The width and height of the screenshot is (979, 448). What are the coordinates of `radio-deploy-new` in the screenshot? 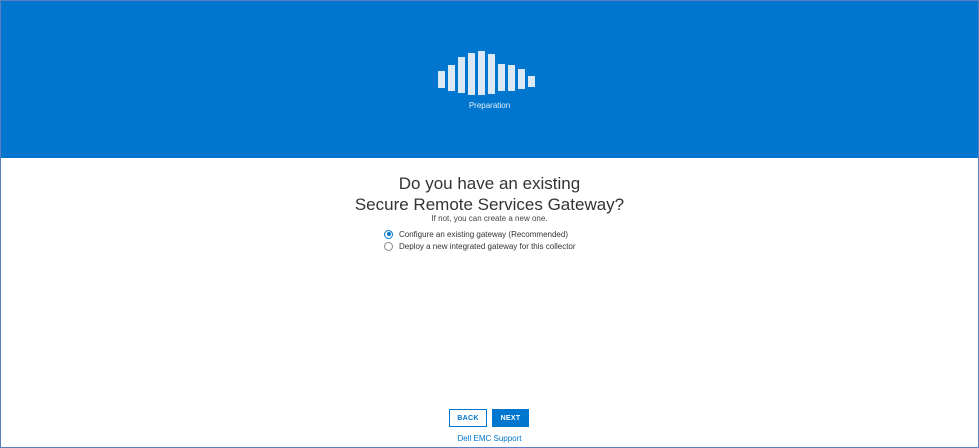 It's located at (388, 246).